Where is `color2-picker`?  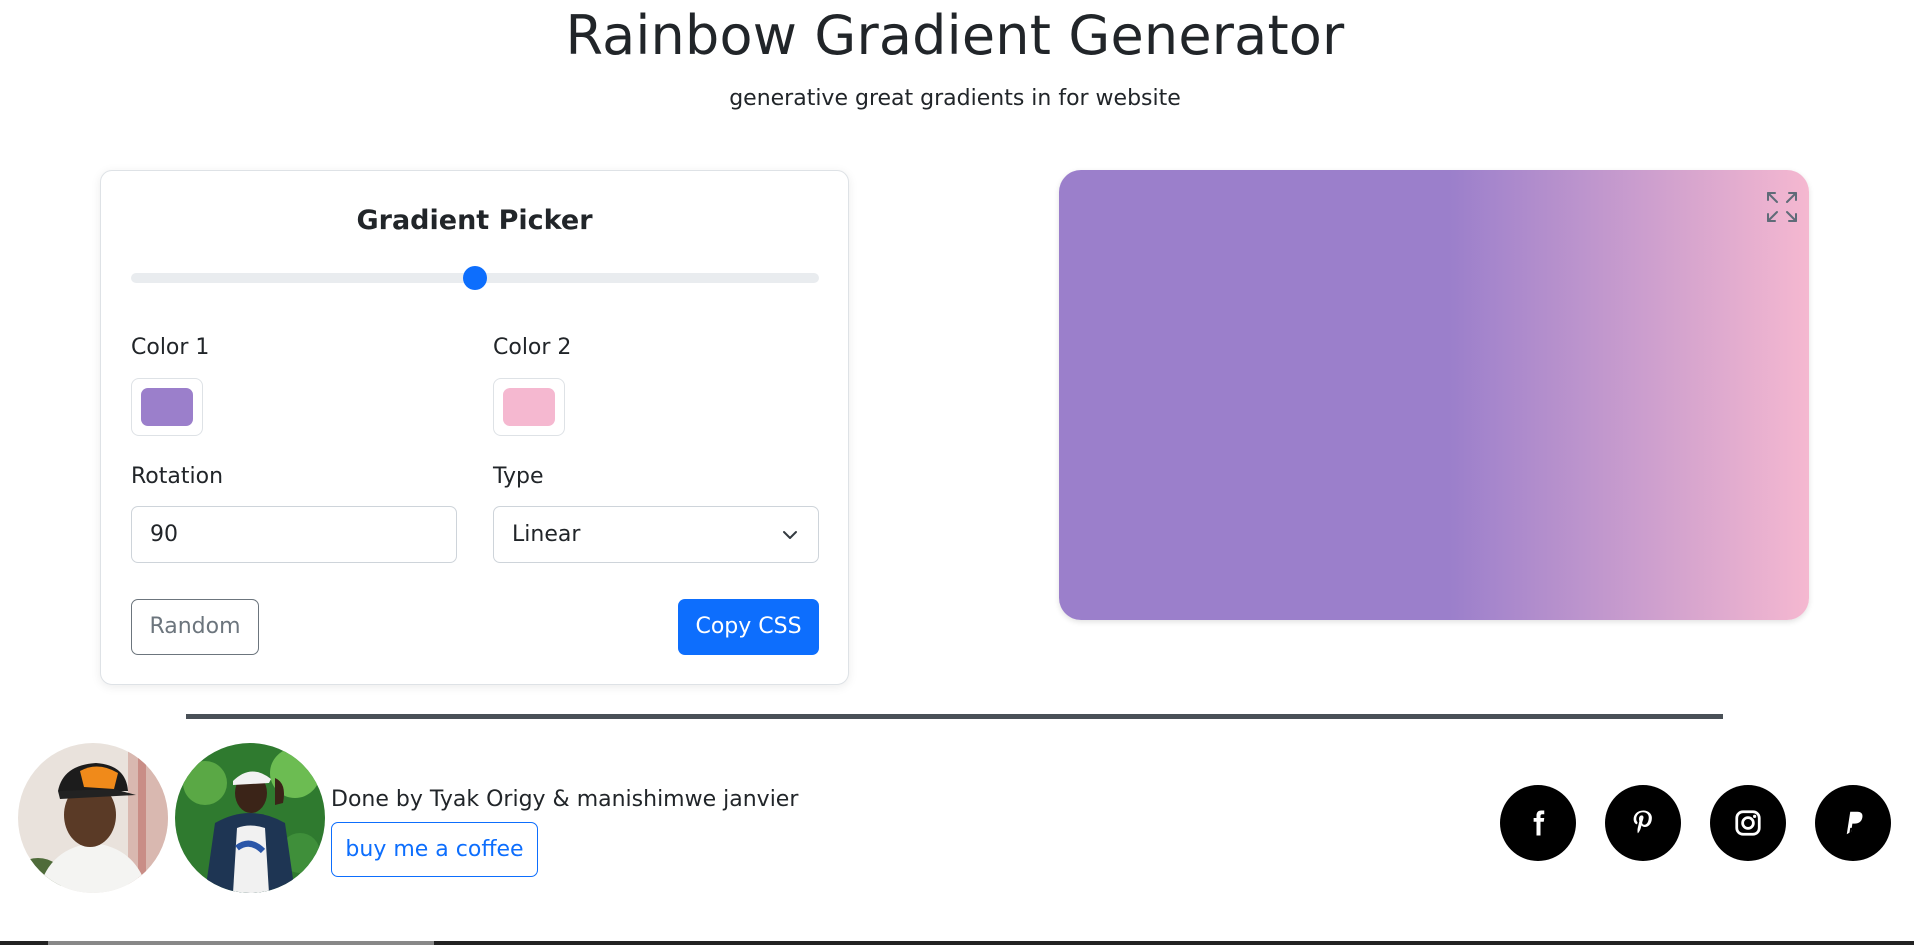
color2-picker is located at coordinates (529, 407).